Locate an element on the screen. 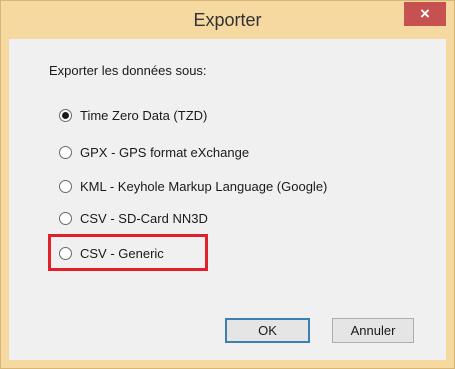 This screenshot has height=369, width=455. ok-button: OK is located at coordinates (267, 330).